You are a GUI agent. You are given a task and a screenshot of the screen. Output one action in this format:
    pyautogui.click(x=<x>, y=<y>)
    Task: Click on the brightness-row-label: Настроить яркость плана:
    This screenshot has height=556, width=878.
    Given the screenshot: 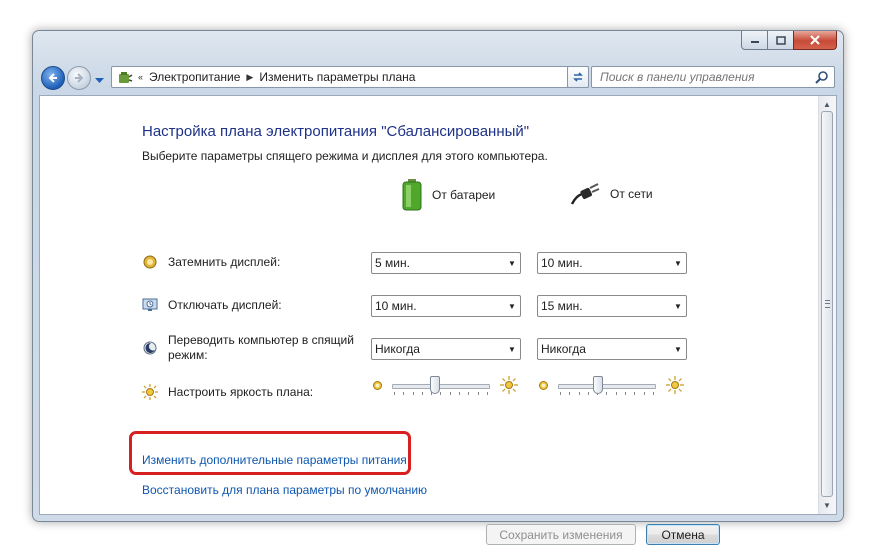 What is the action you would take?
    pyautogui.click(x=227, y=392)
    